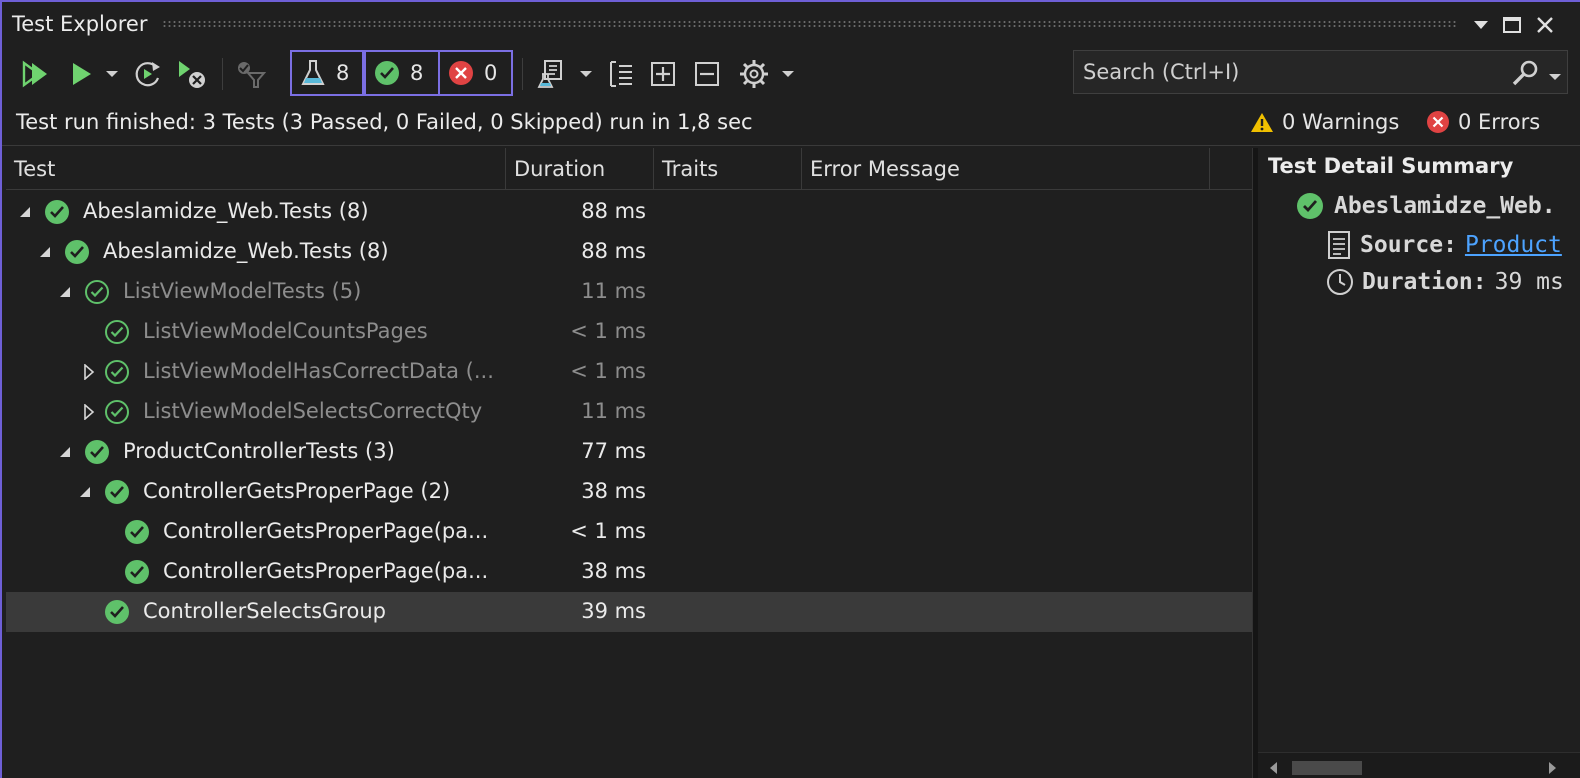  I want to click on tree-row-class: ProductControllerTests (3) 77 ms, so click(629, 452).